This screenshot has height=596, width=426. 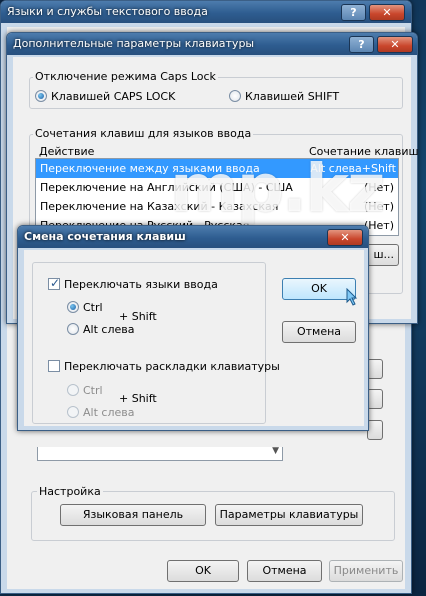 I want to click on switch-languages-label: Переключать языки ввода, so click(x=141, y=284).